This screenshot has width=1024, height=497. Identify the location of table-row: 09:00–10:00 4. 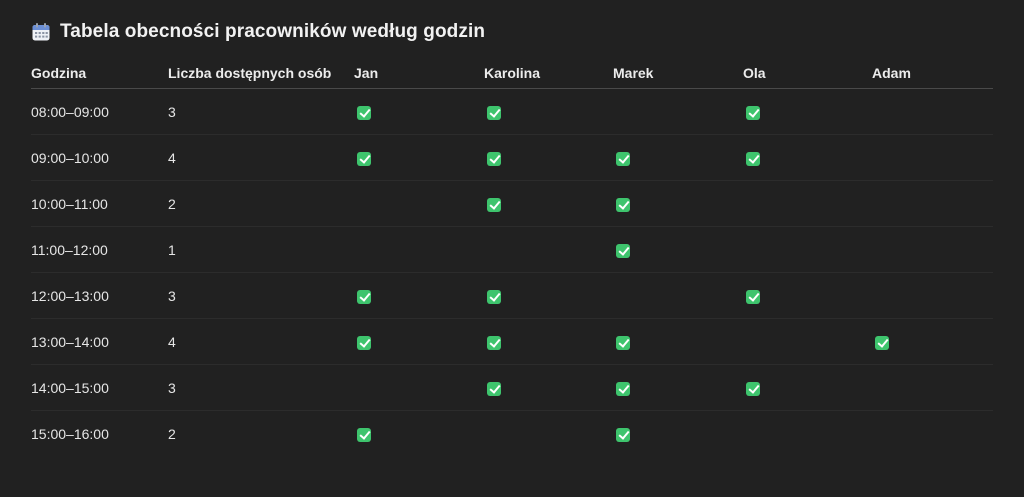
(512, 157).